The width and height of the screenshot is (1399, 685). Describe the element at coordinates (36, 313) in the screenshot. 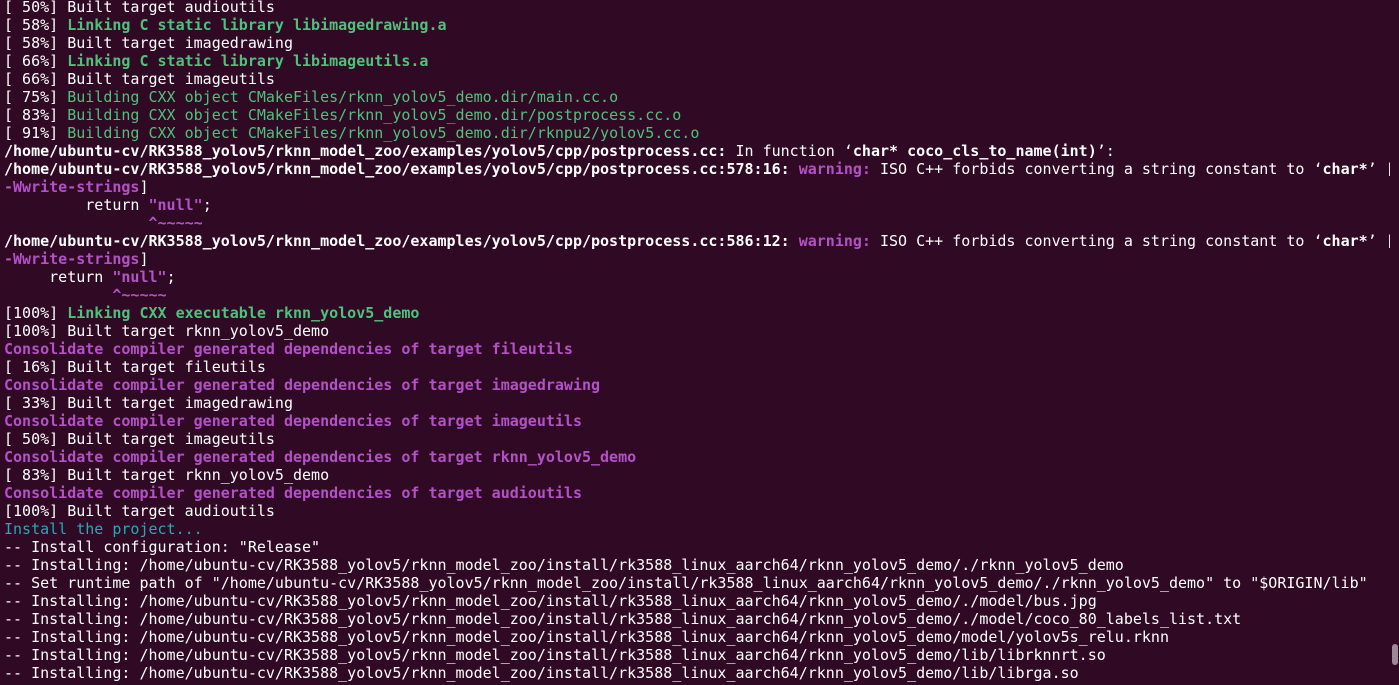

I see `terminal-text-segment: [100%]` at that location.